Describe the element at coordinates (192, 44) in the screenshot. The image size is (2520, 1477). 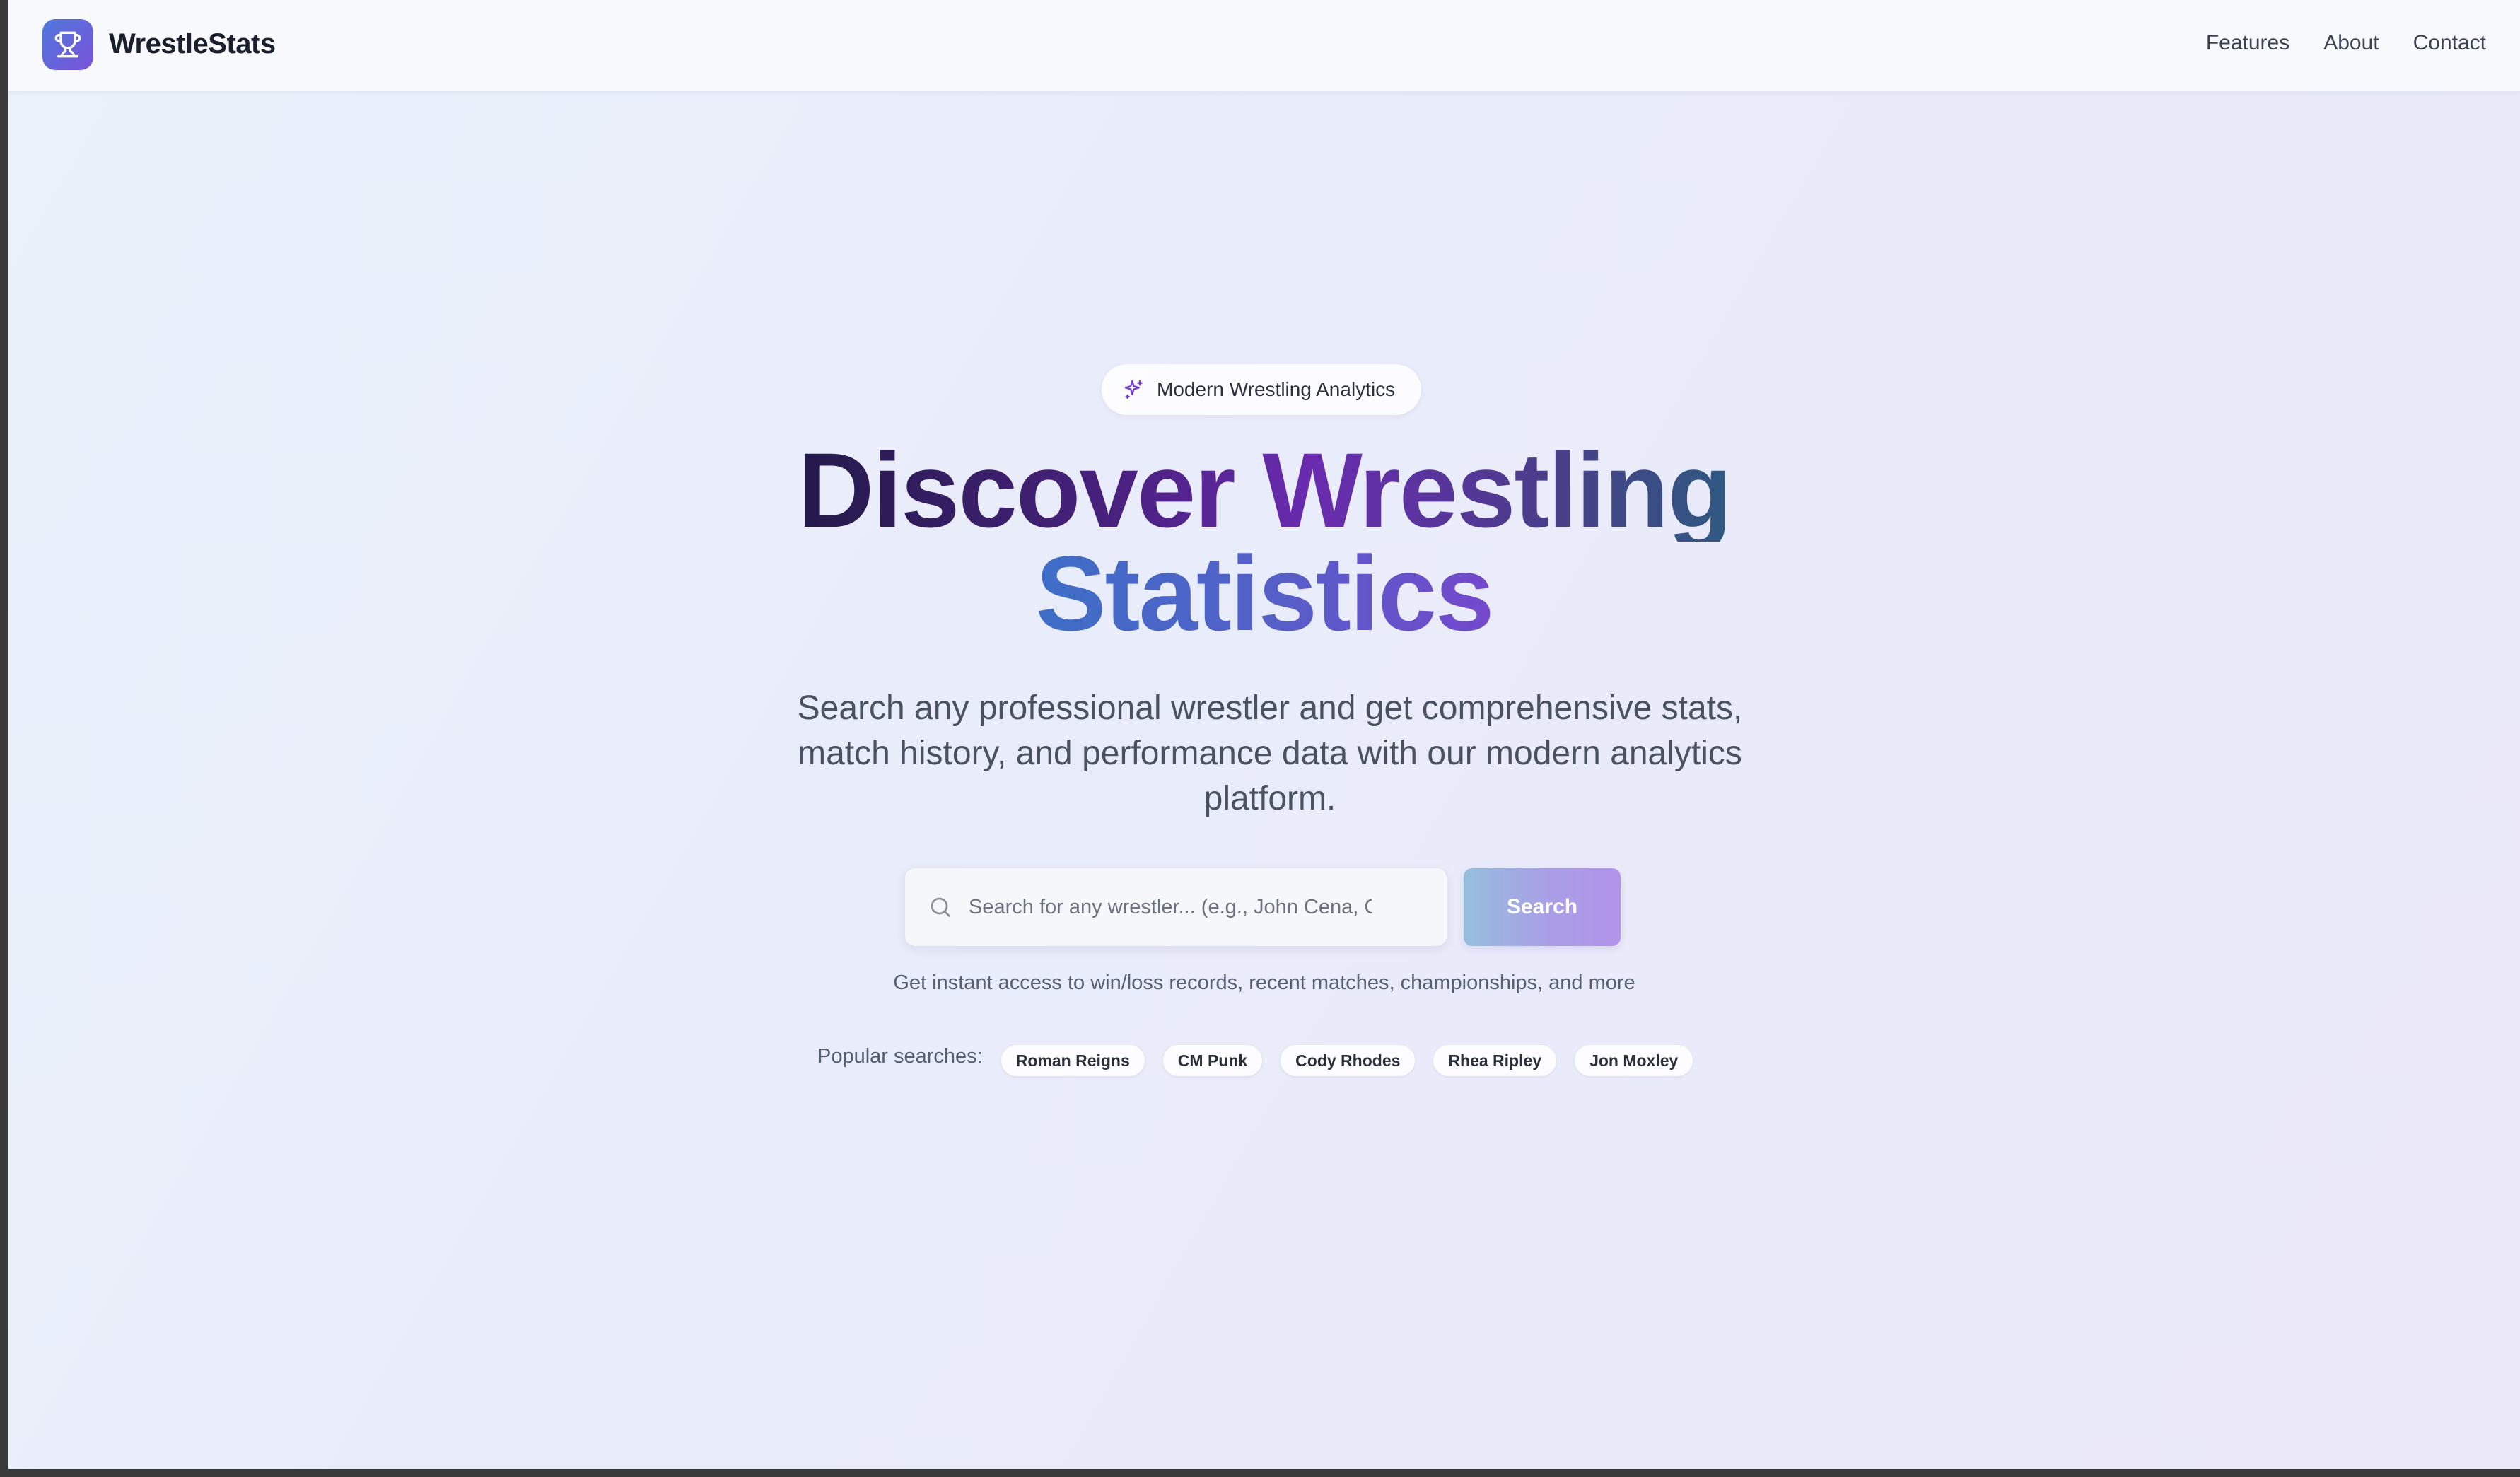
I see `brand-name: WrestleStats` at that location.